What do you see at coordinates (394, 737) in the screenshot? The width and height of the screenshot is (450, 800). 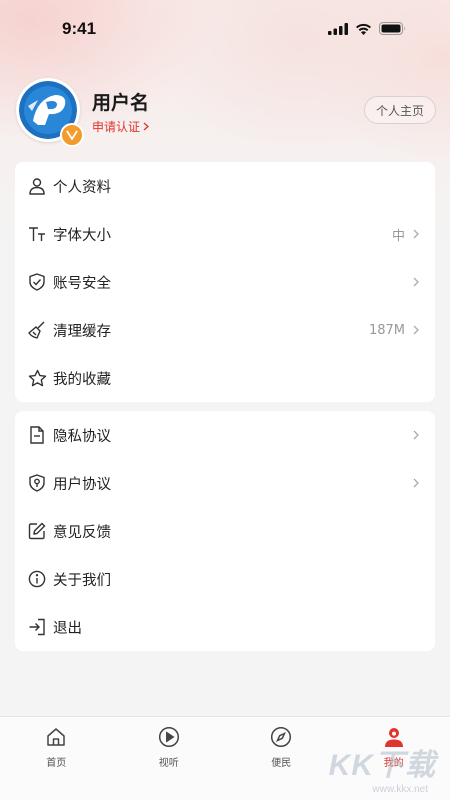 I see `profile-icon` at bounding box center [394, 737].